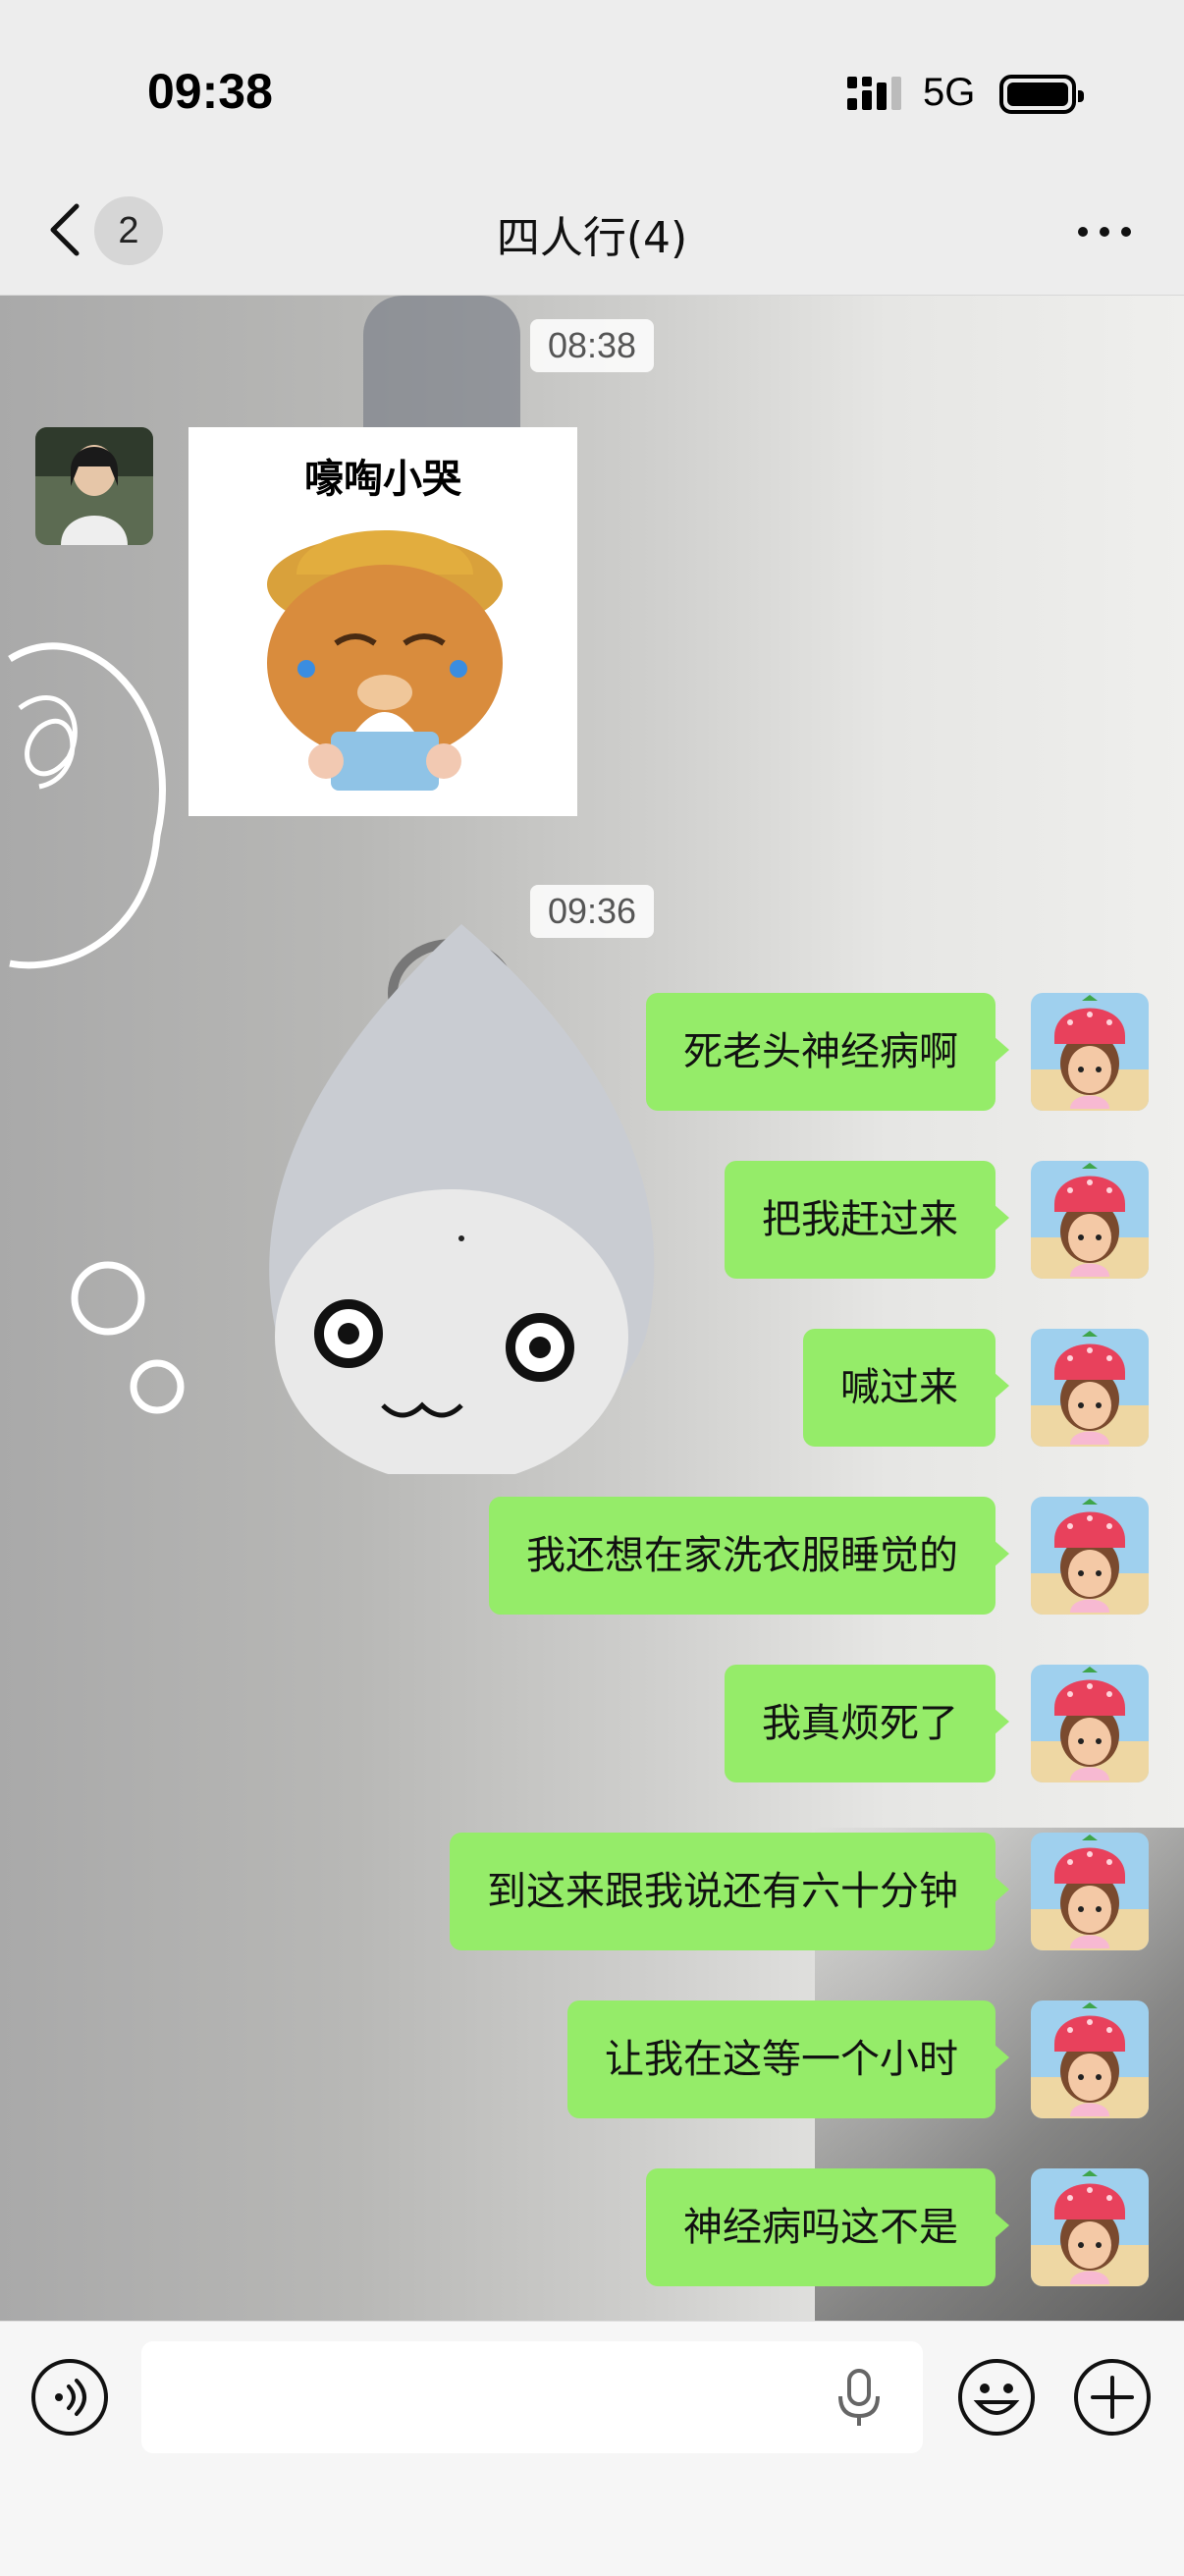  What do you see at coordinates (94, 486) in the screenshot?
I see `member-avatar` at bounding box center [94, 486].